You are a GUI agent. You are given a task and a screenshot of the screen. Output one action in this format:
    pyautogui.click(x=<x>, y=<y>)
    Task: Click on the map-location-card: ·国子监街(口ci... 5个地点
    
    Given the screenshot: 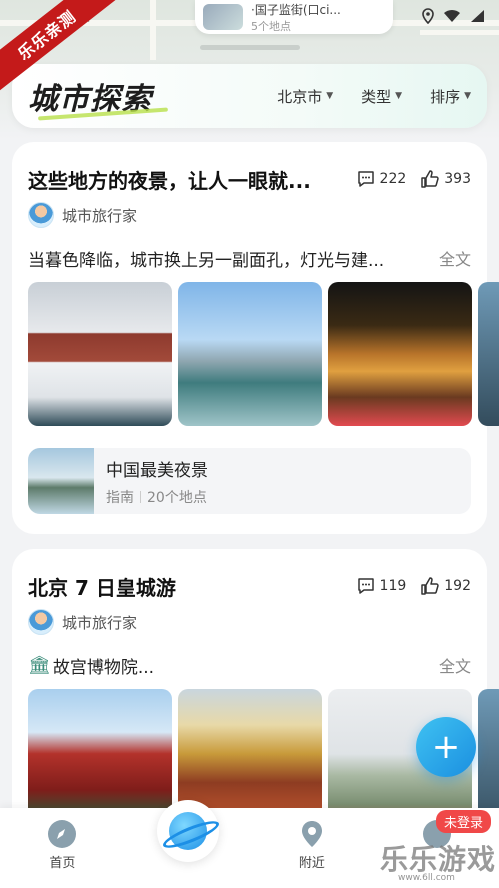 What is the action you would take?
    pyautogui.click(x=294, y=17)
    